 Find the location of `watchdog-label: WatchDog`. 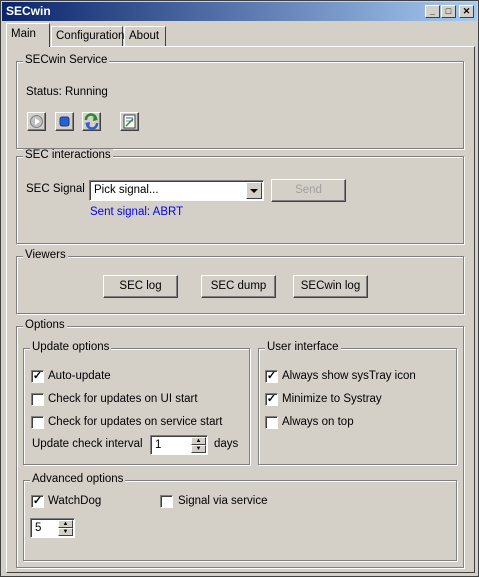

watchdog-label: WatchDog is located at coordinates (75, 501).